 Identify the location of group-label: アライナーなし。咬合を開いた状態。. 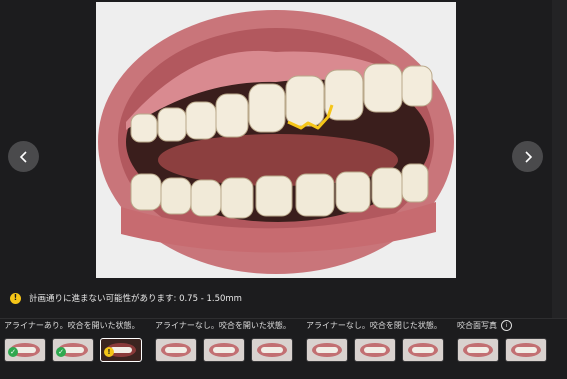
(223, 325).